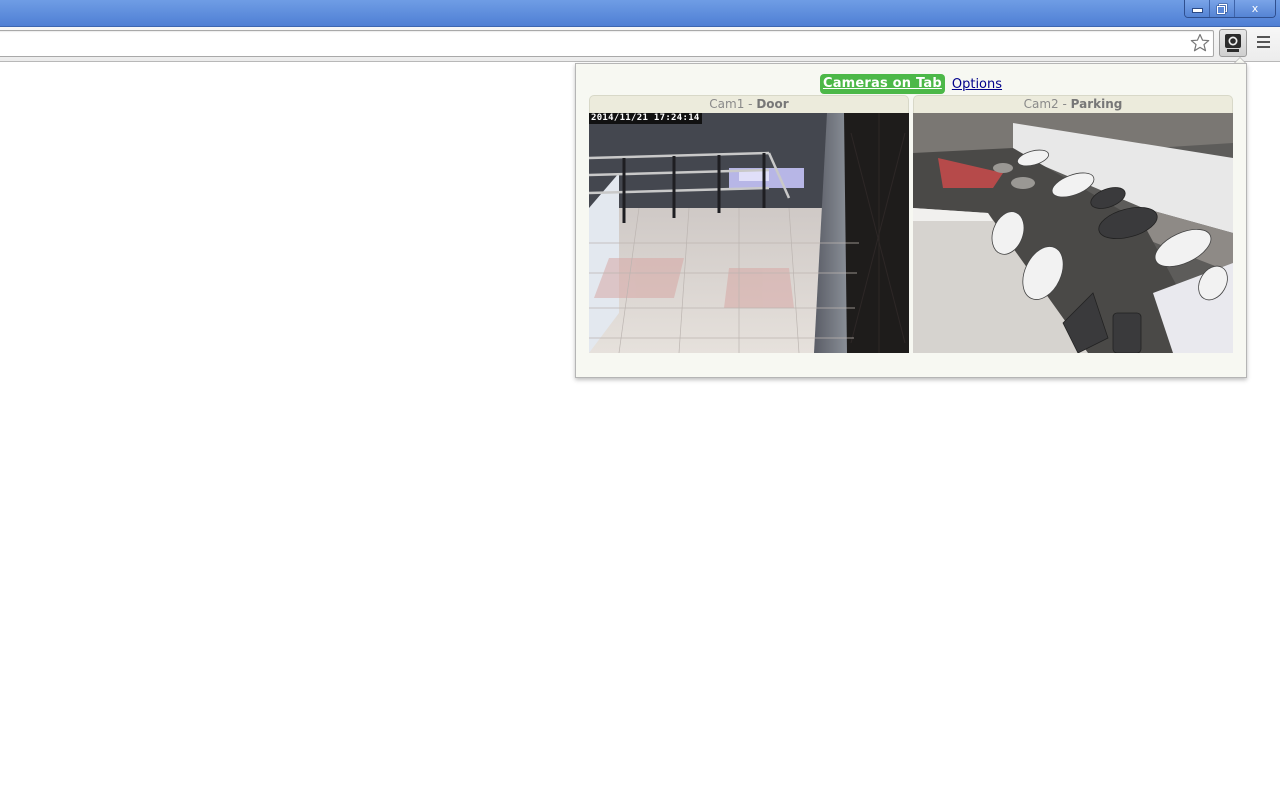  Describe the element at coordinates (1263, 42) in the screenshot. I see `hamburger-menu-icon` at that location.